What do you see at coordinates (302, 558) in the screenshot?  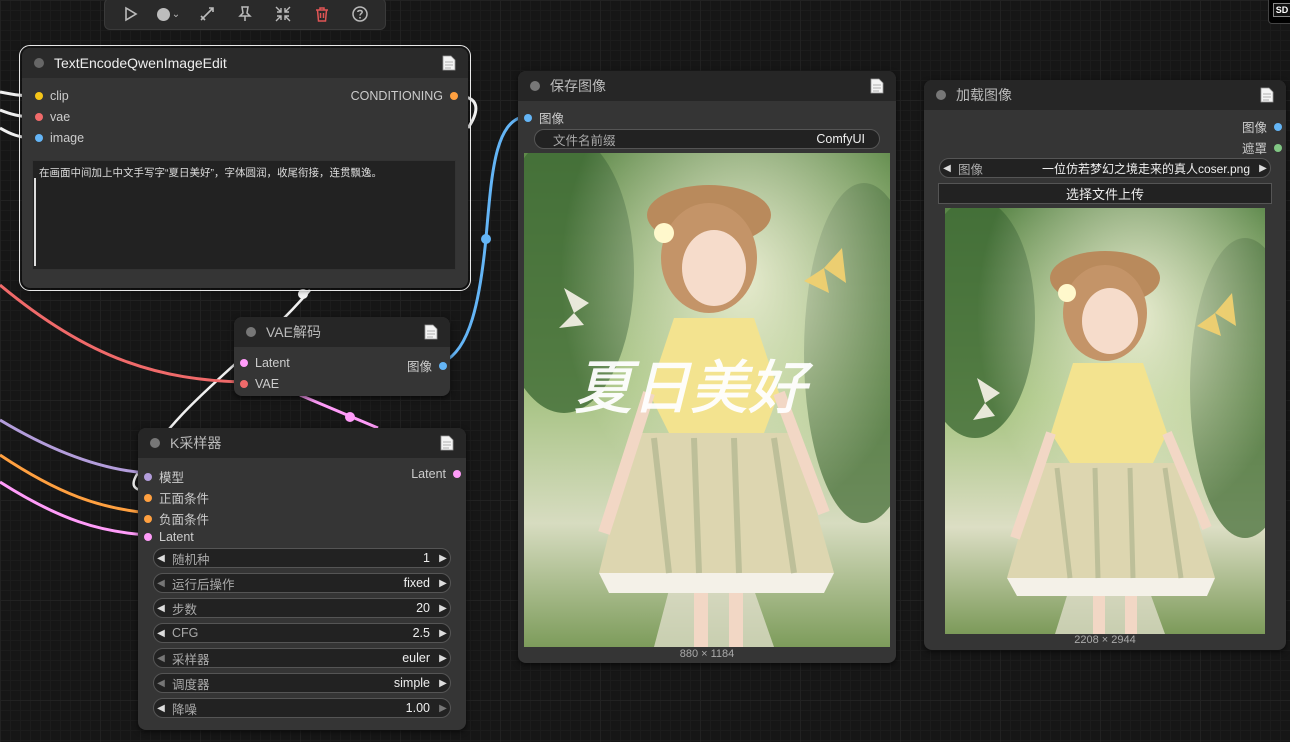 I see `seed-widget: ◀ 随机种 1 ▶` at bounding box center [302, 558].